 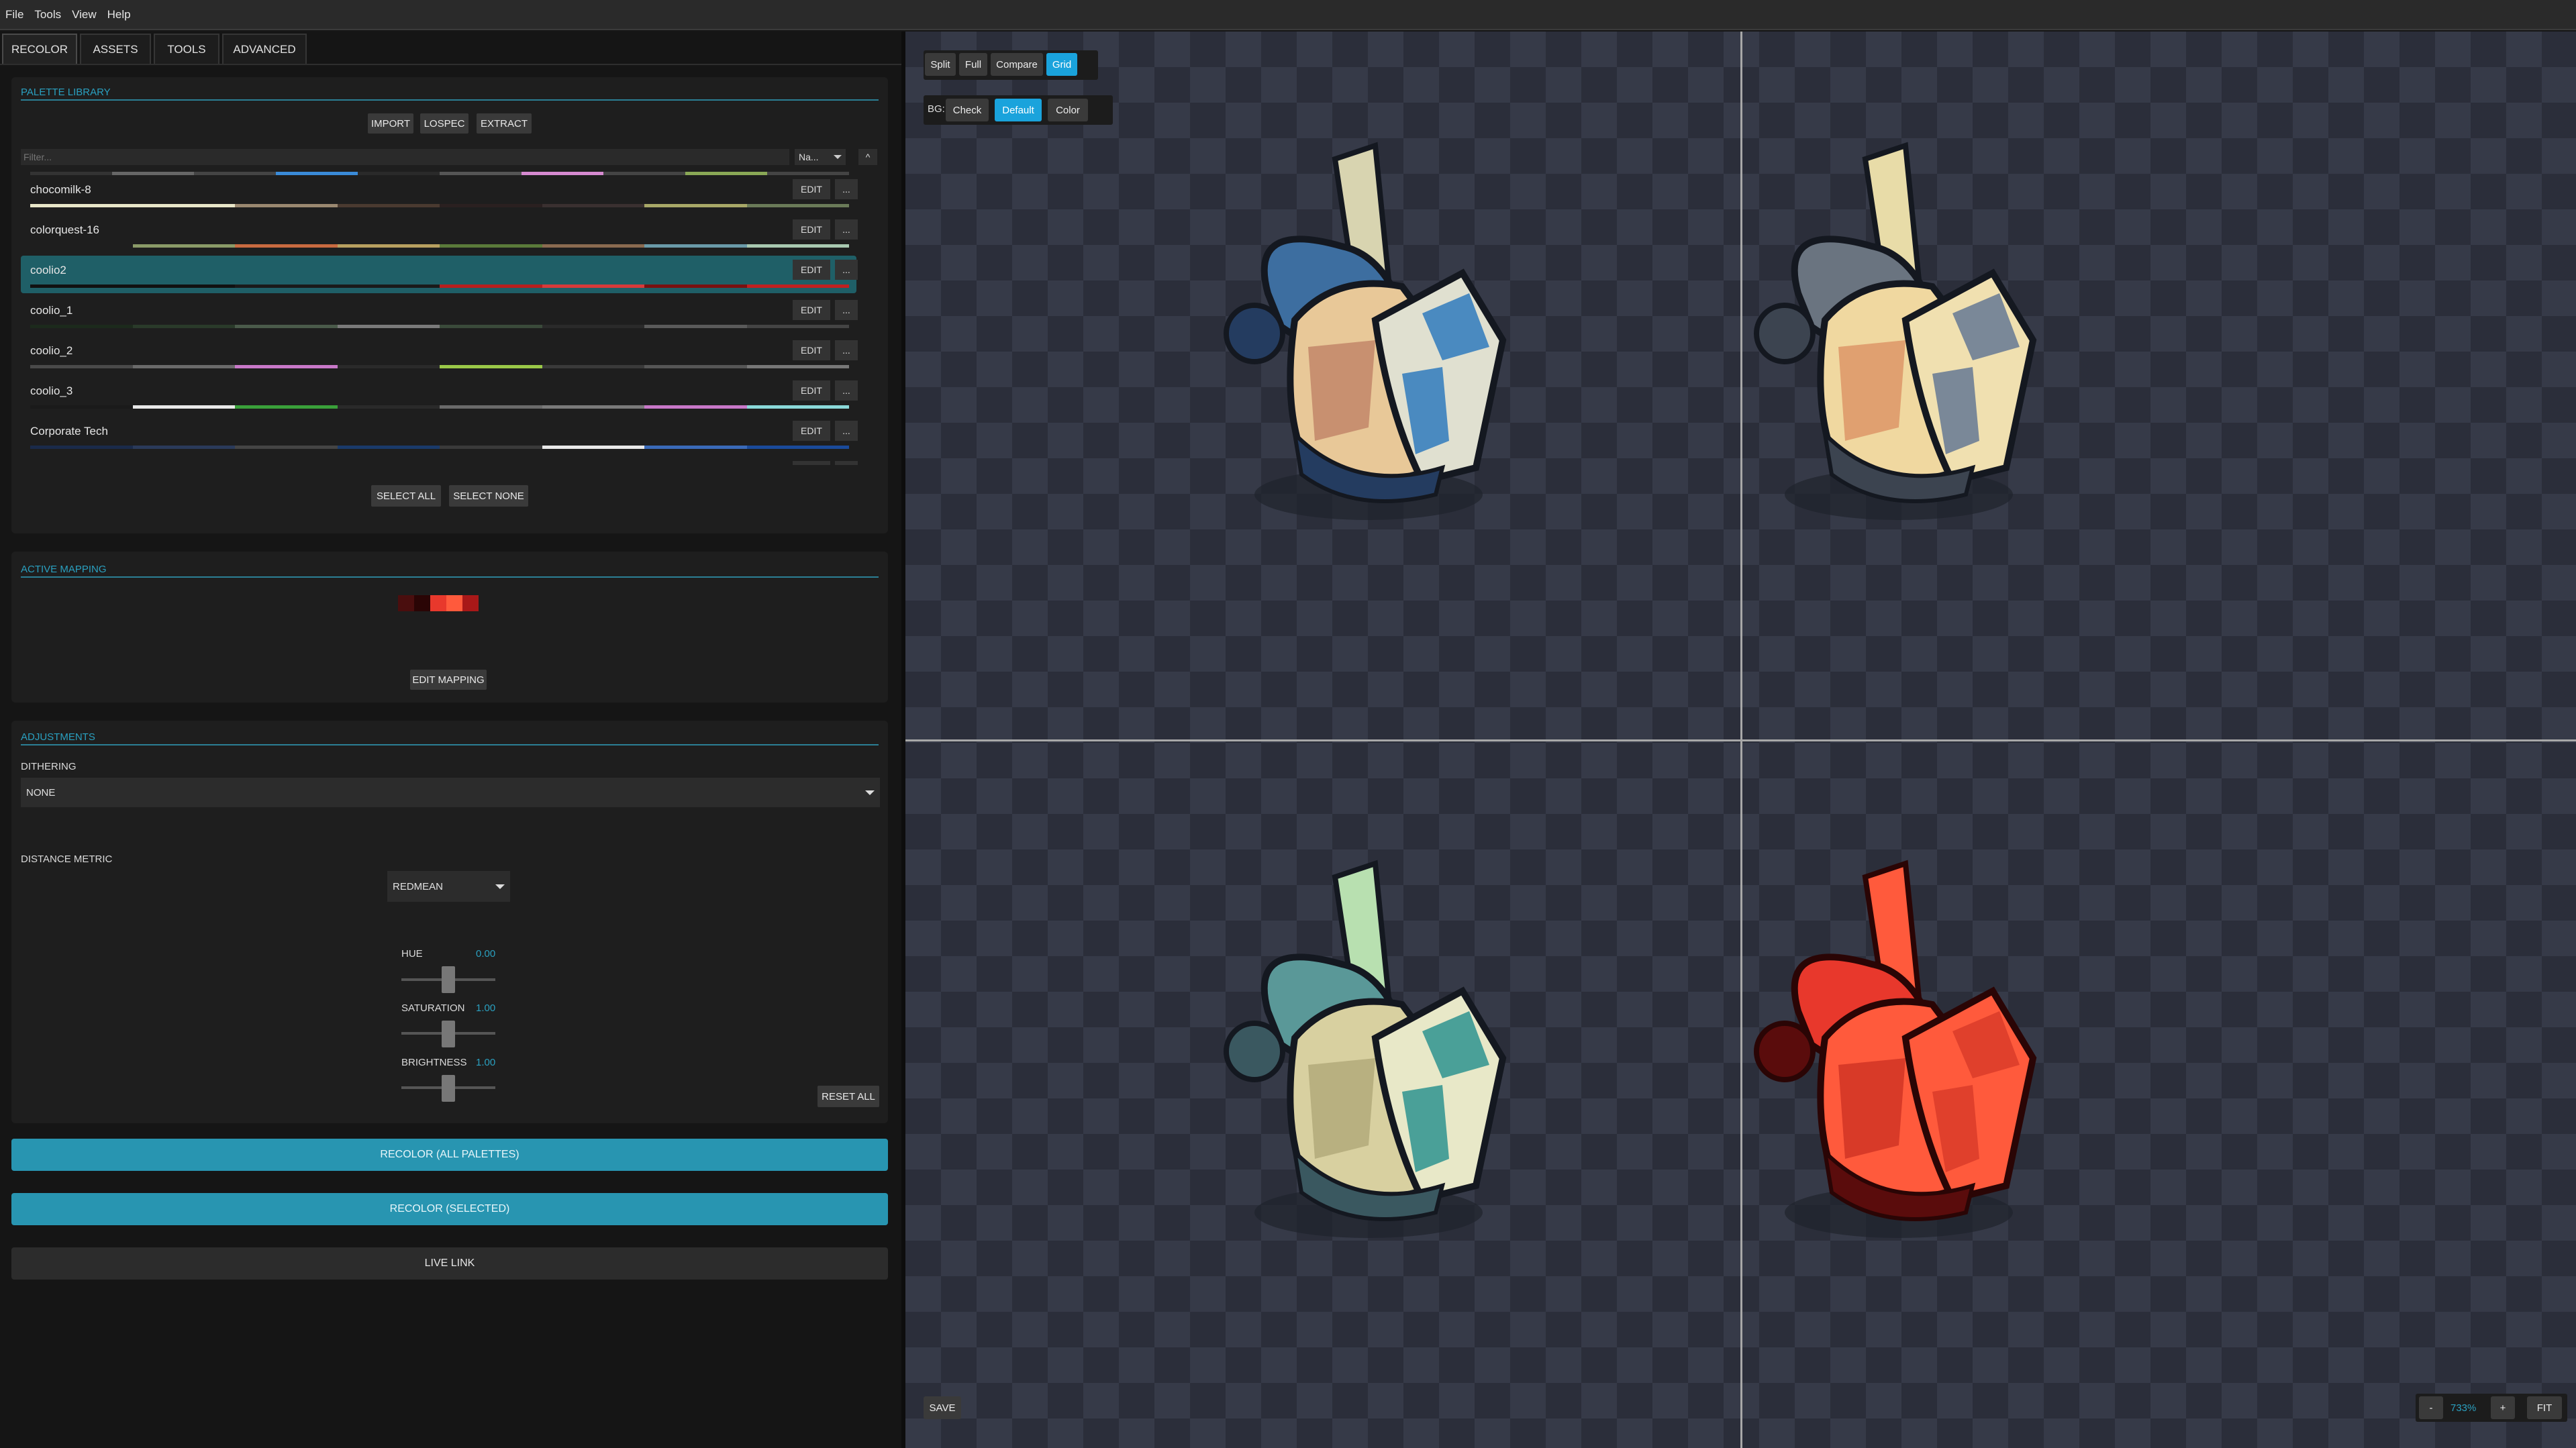 What do you see at coordinates (486, 1062) in the screenshot?
I see `brightness-value: 1.00` at bounding box center [486, 1062].